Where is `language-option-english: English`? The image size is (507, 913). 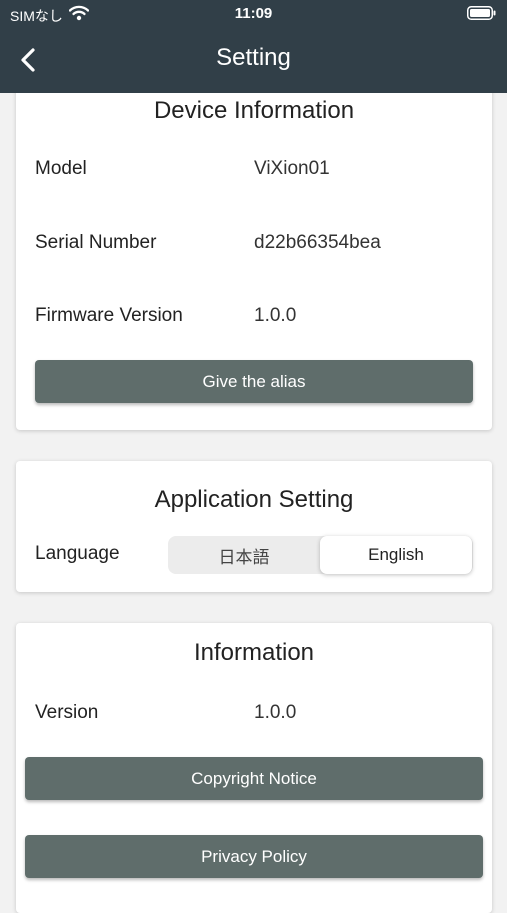 language-option-english: English is located at coordinates (396, 555).